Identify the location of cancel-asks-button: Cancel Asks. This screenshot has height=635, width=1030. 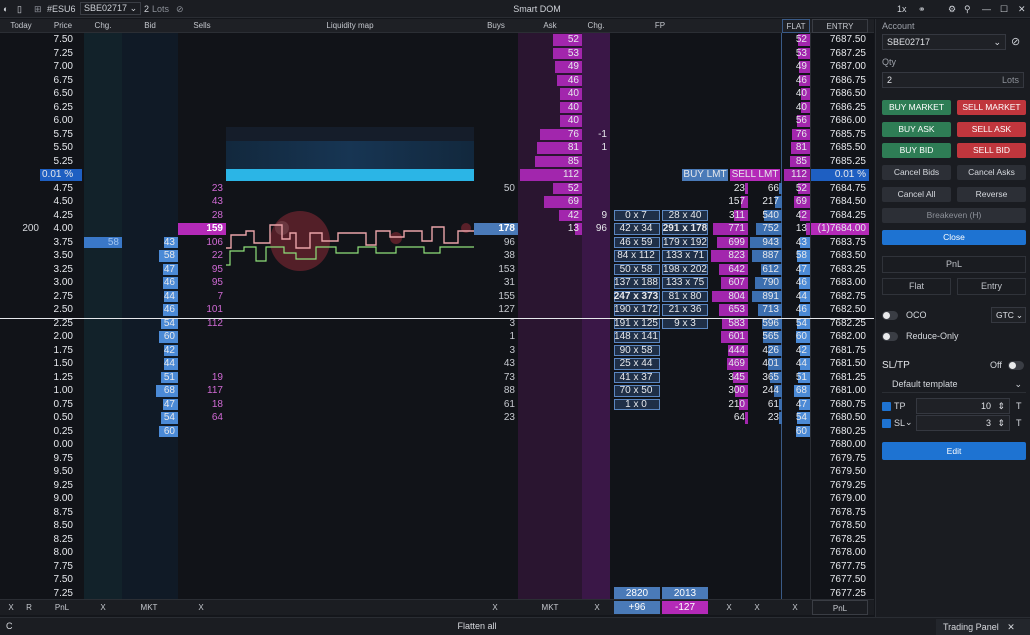
(991, 172).